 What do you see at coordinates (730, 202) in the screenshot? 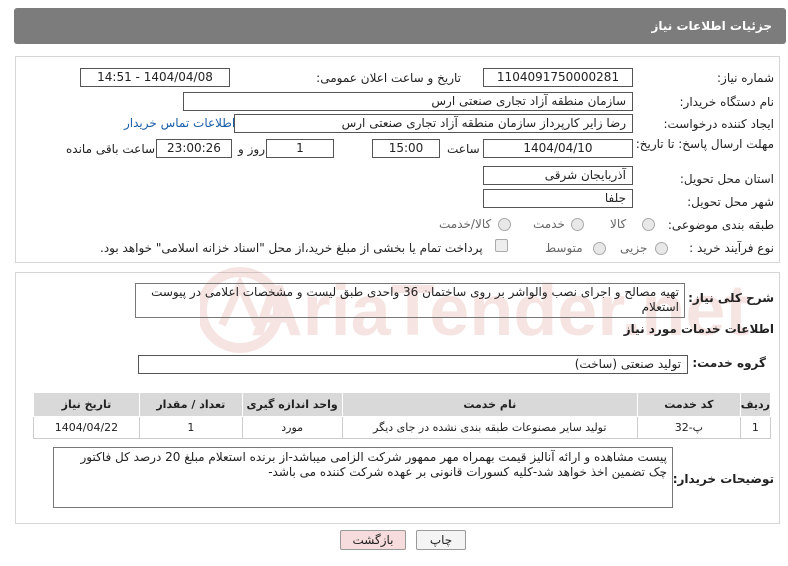
I see `city-label: شهر محل تحویل:` at bounding box center [730, 202].